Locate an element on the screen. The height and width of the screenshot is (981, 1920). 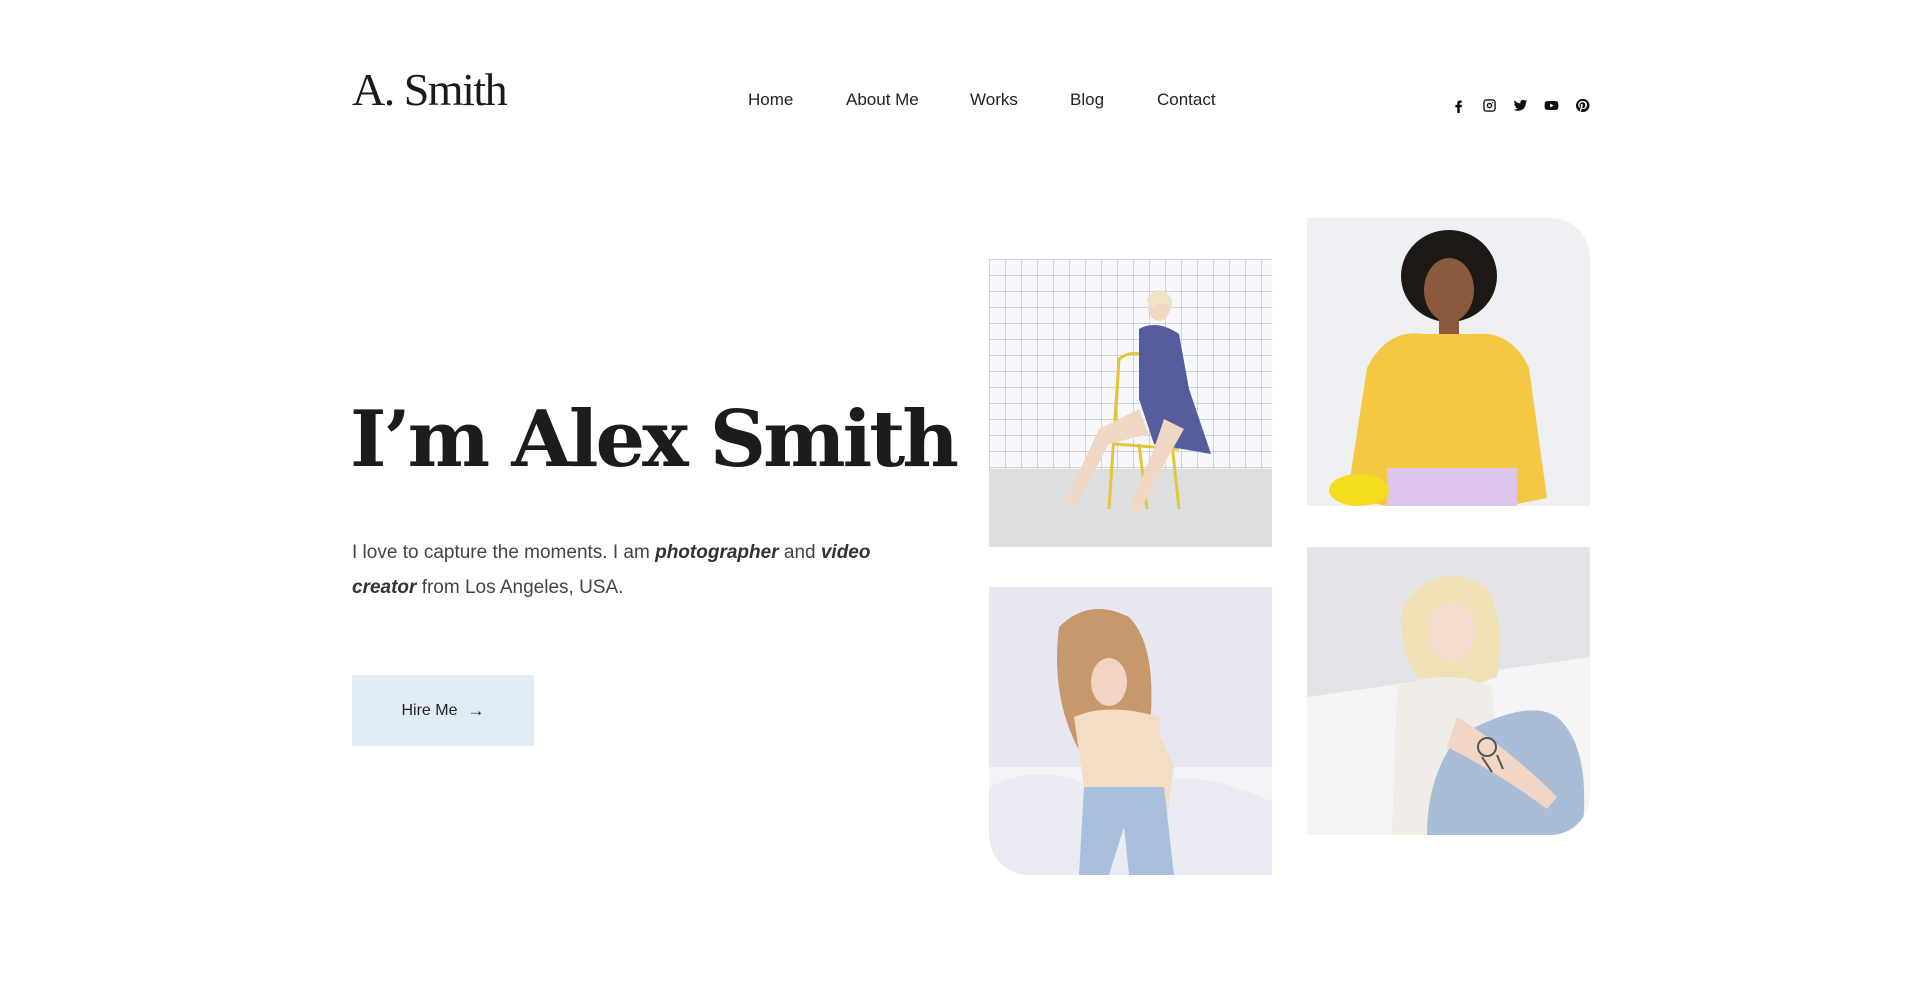
woman-seated-on-yellow-chair-image is located at coordinates (1130, 403).